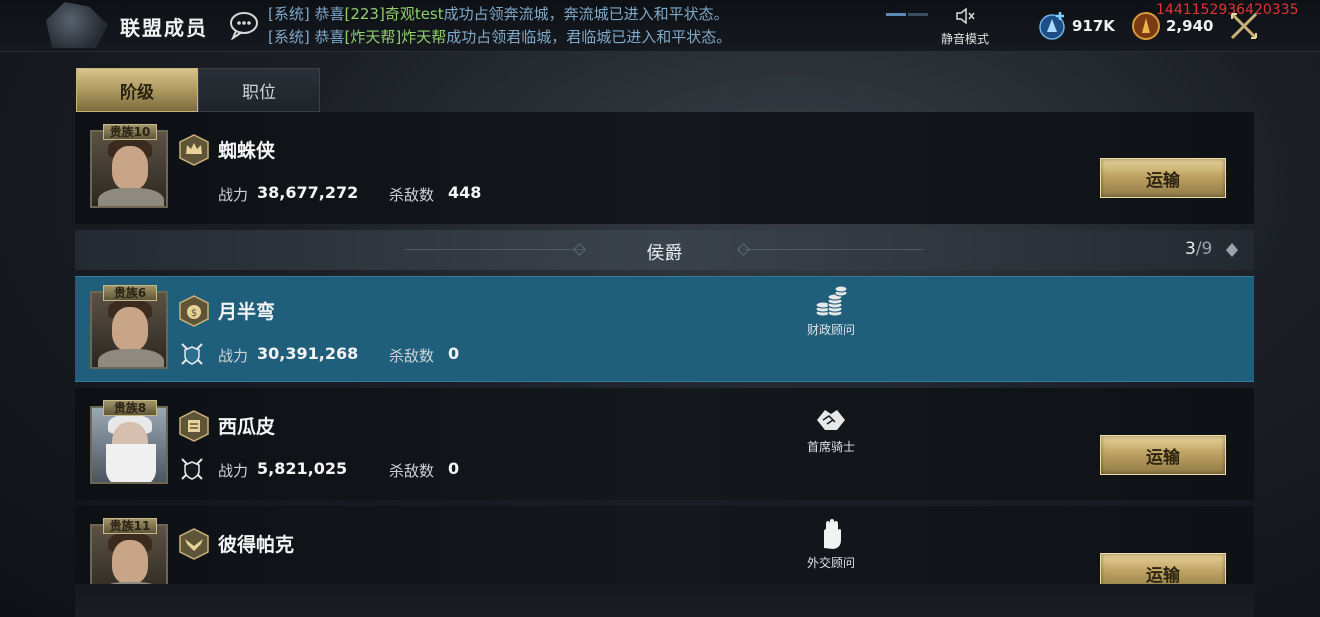  Describe the element at coordinates (1190, 26) in the screenshot. I see `gold-amount: 2,940` at that location.